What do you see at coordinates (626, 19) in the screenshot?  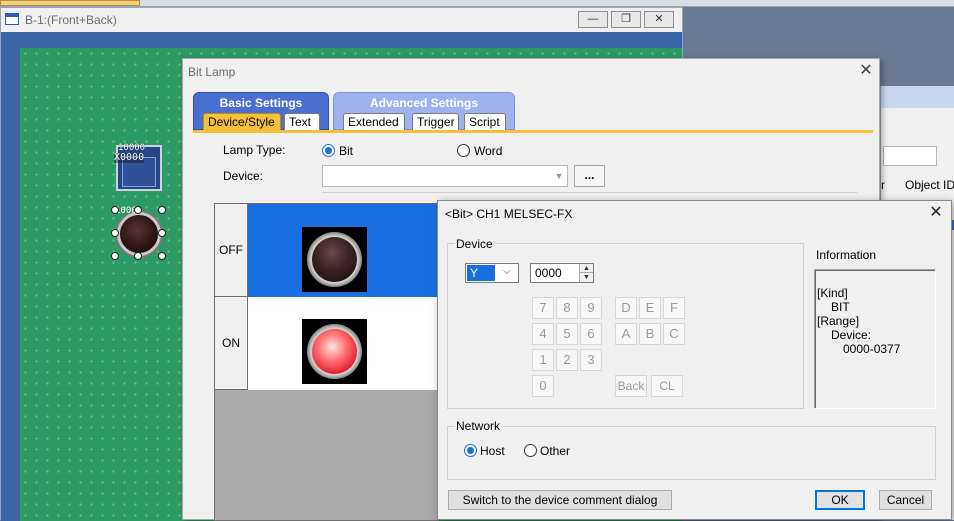 I see `restore-button: ❐` at bounding box center [626, 19].